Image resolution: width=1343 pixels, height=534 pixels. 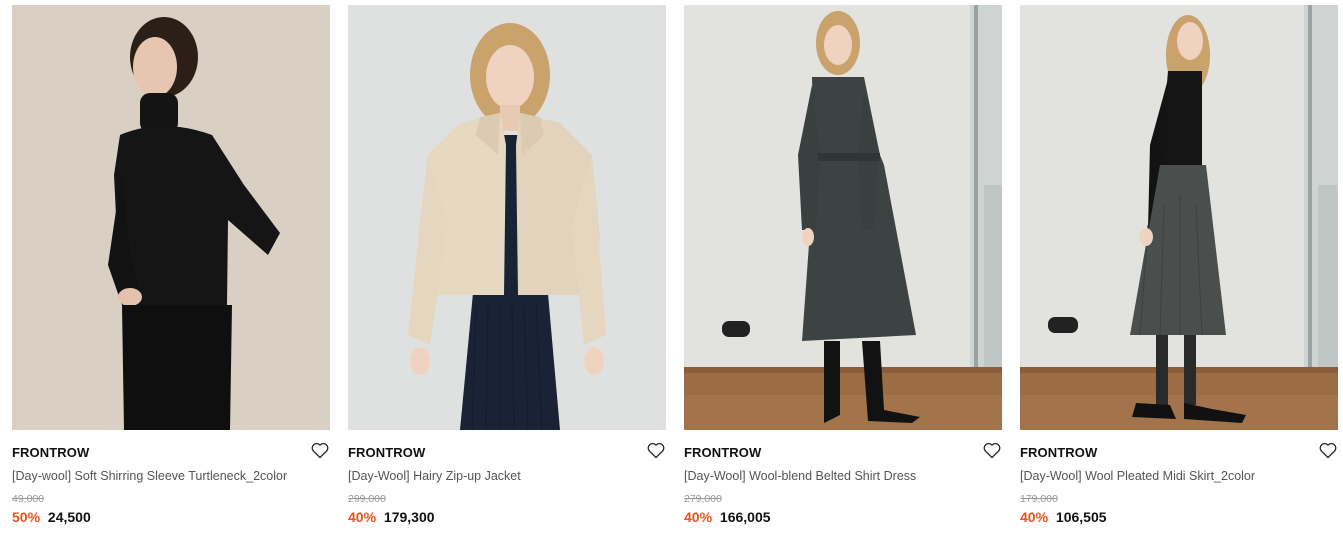 I want to click on price-row: 40% 106,505, so click(x=1063, y=517).